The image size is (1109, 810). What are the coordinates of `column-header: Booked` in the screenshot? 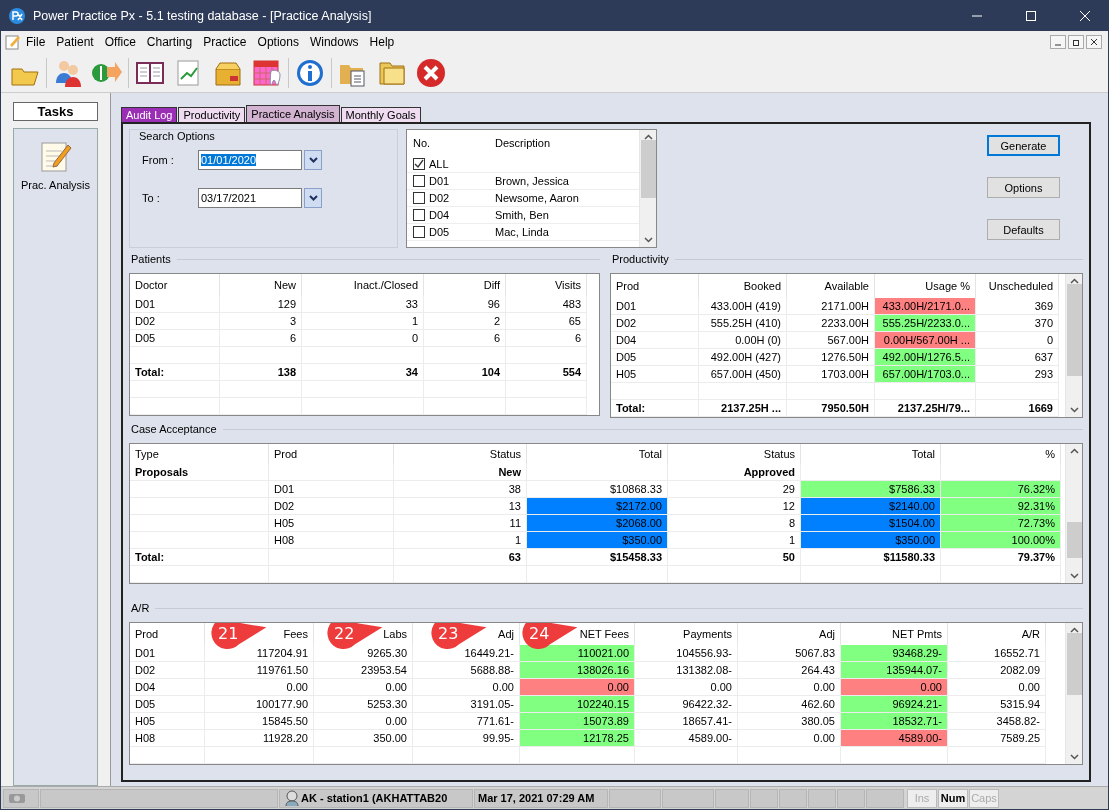 It's located at (762, 286).